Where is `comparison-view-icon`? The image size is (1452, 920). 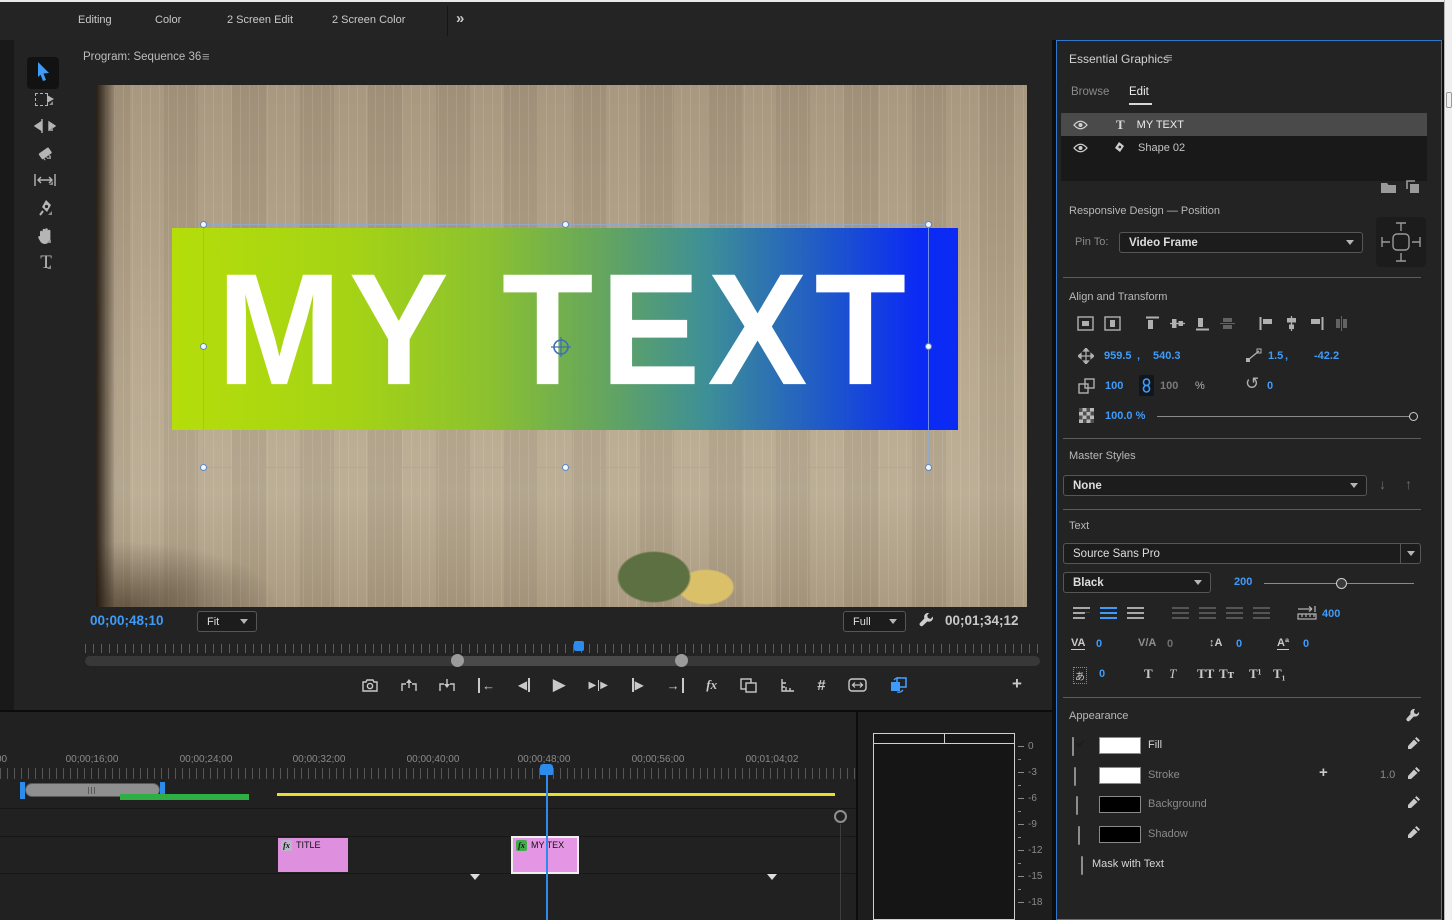
comparison-view-icon is located at coordinates (748, 685).